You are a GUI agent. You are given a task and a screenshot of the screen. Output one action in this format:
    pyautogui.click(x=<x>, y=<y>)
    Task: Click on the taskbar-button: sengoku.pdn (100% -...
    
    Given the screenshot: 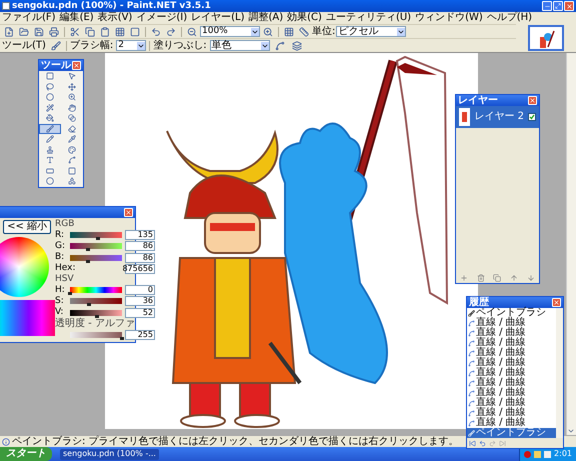 What is the action you would take?
    pyautogui.click(x=109, y=454)
    